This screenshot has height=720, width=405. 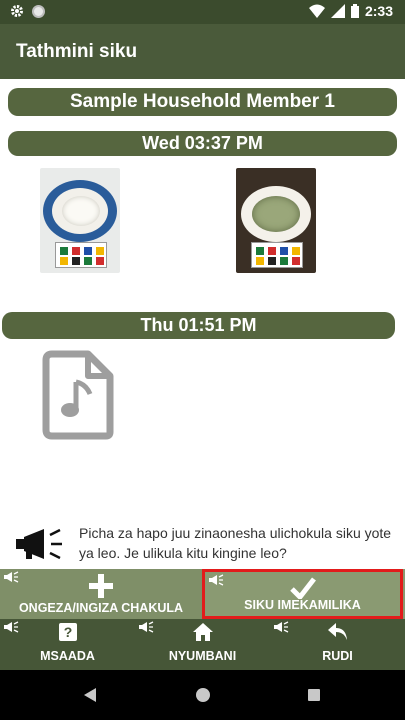 What do you see at coordinates (90, 695) in the screenshot?
I see `system-back-icon` at bounding box center [90, 695].